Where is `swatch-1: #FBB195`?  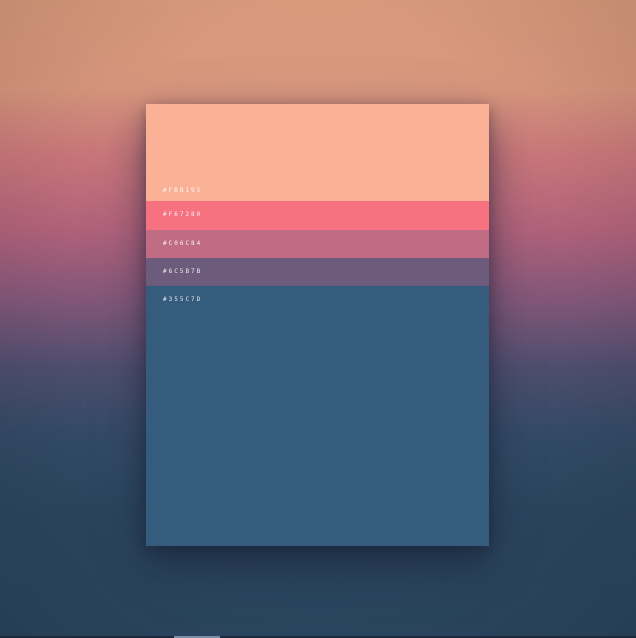 swatch-1: #FBB195 is located at coordinates (317, 152).